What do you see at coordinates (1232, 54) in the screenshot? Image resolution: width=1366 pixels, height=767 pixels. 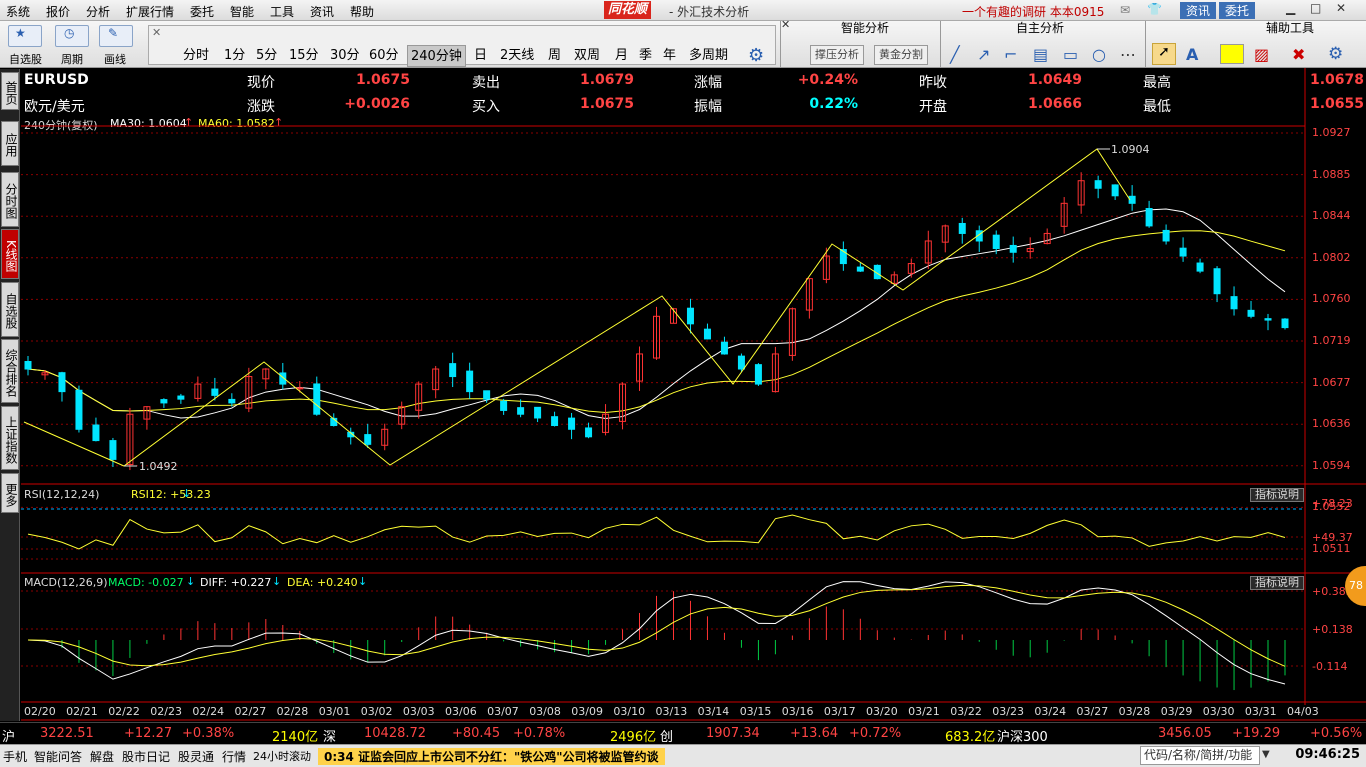 I see `color-swatch` at bounding box center [1232, 54].